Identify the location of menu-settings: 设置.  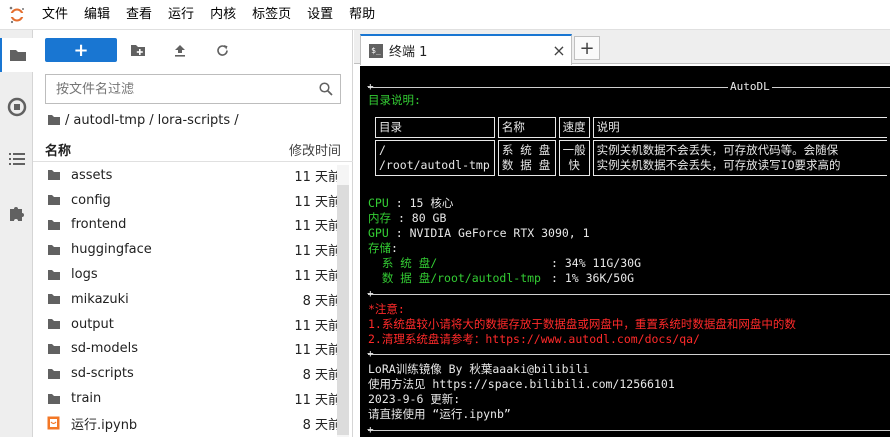
(320, 15).